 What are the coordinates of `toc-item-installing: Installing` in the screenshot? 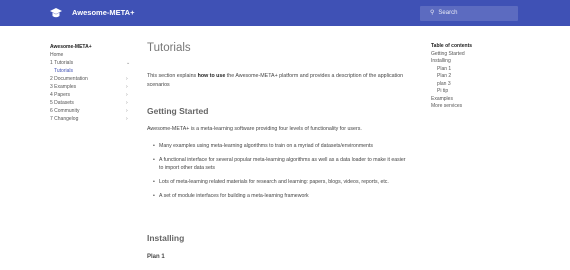 It's located at (486, 62).